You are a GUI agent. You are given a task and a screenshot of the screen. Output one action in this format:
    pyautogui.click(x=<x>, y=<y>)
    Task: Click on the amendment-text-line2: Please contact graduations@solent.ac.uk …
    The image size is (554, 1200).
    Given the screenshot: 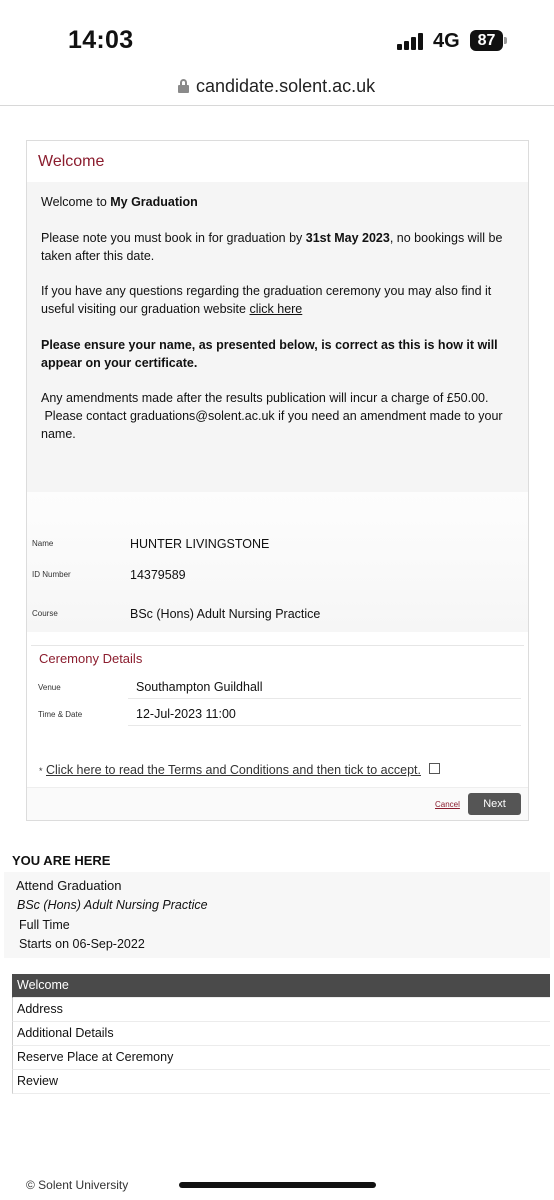 What is the action you would take?
    pyautogui.click(x=272, y=416)
    